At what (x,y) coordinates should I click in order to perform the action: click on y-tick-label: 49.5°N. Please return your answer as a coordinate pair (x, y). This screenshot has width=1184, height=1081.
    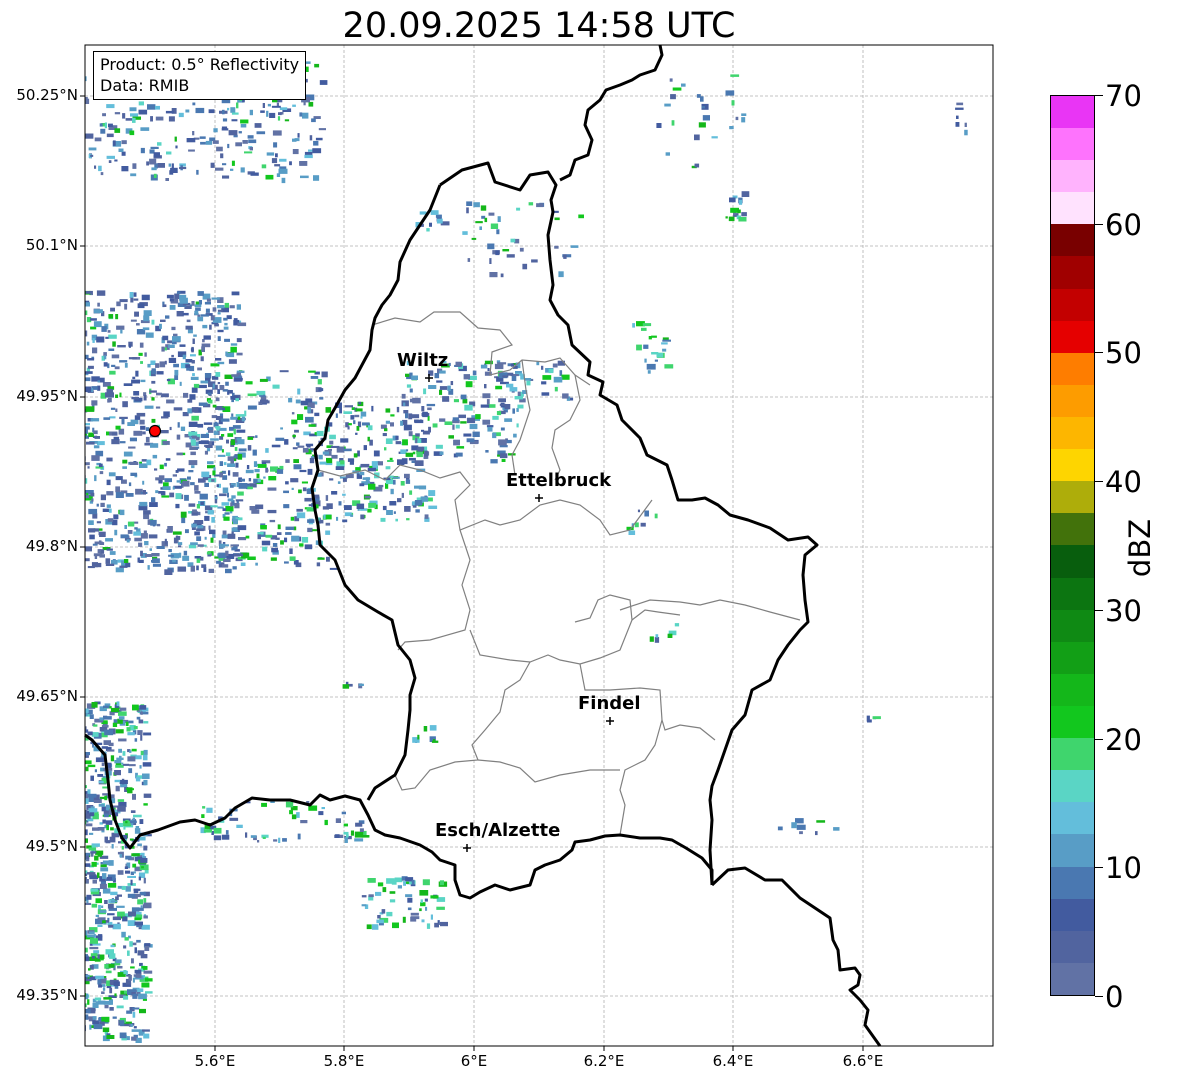
    Looking at the image, I should click on (51, 846).